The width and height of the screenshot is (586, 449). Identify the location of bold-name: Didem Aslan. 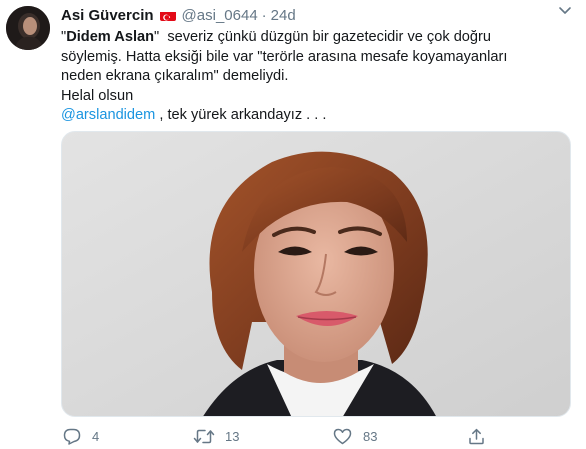
(110, 37).